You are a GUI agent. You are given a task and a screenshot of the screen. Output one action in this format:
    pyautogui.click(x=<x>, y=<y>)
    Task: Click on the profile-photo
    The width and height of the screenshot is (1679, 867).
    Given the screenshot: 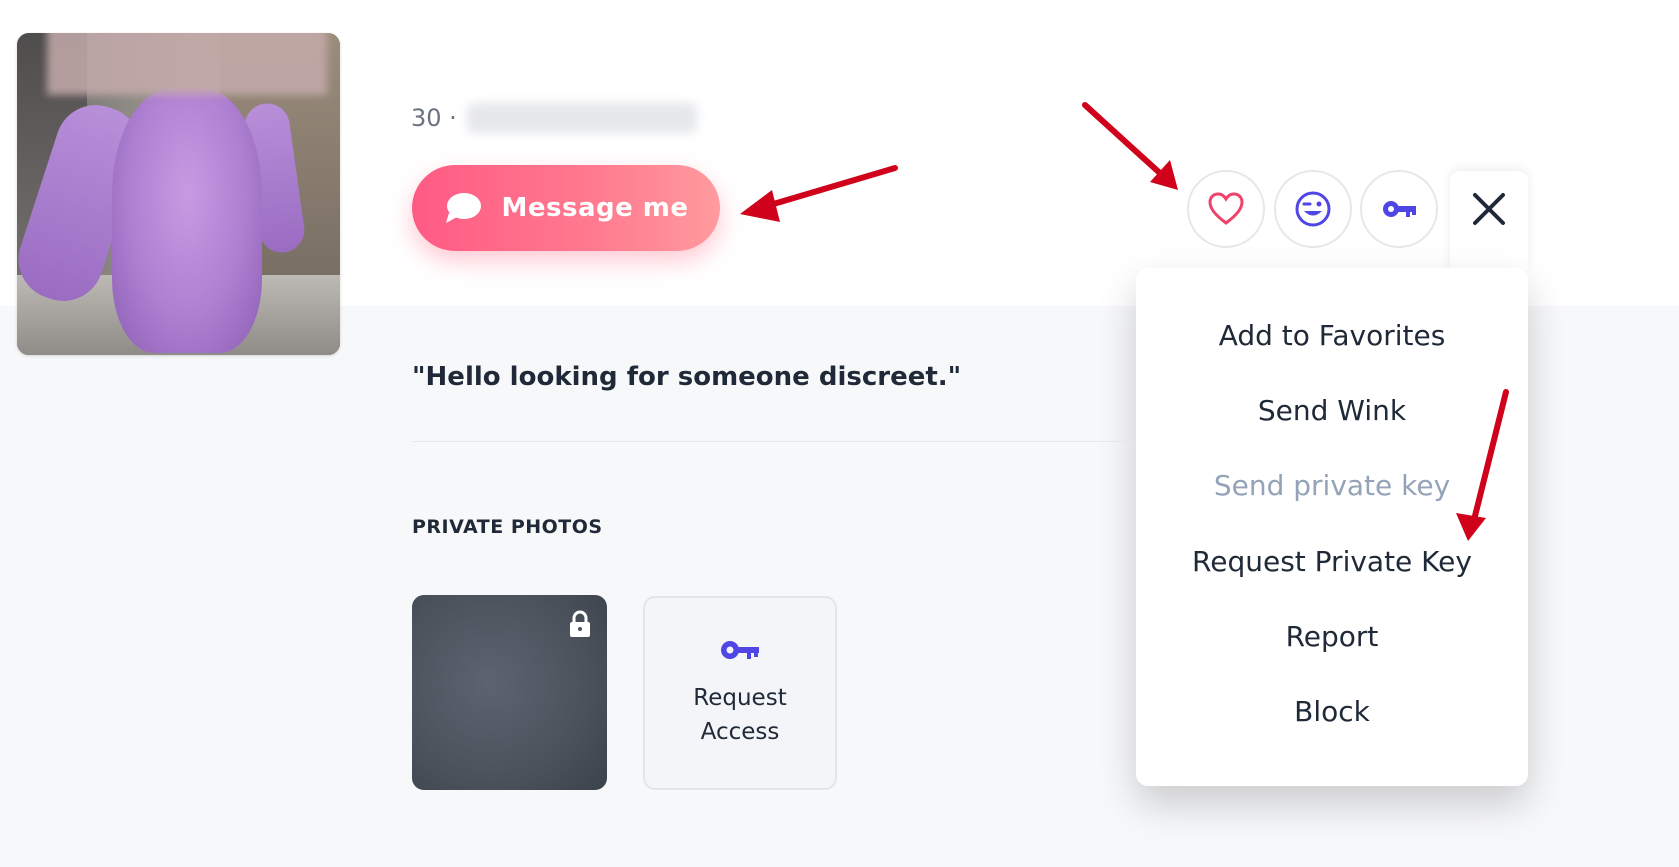 What is the action you would take?
    pyautogui.click(x=178, y=194)
    